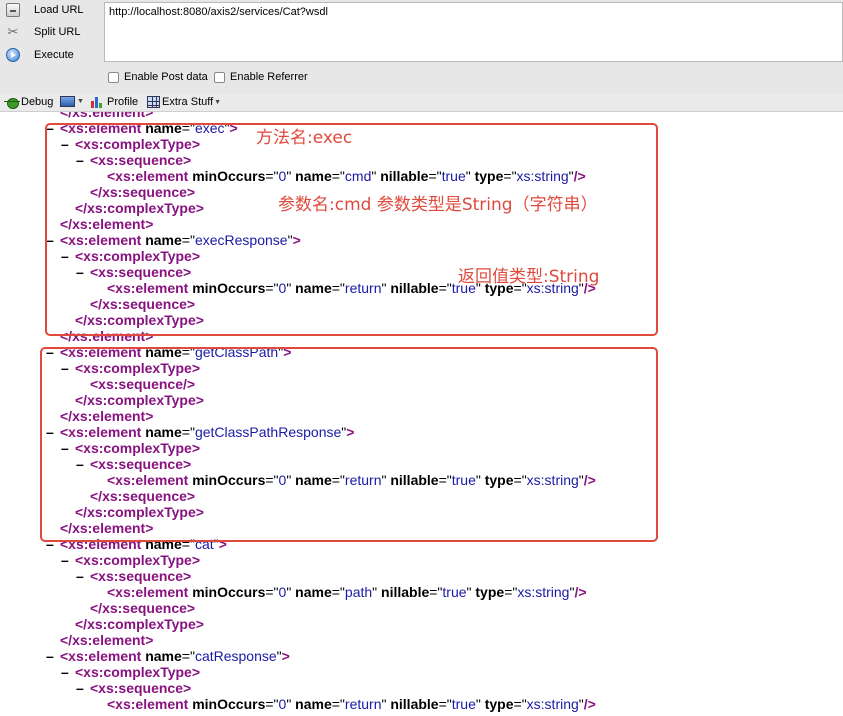 This screenshot has height=716, width=843. I want to click on xml-tag: </xs:complexType>, so click(139, 624).